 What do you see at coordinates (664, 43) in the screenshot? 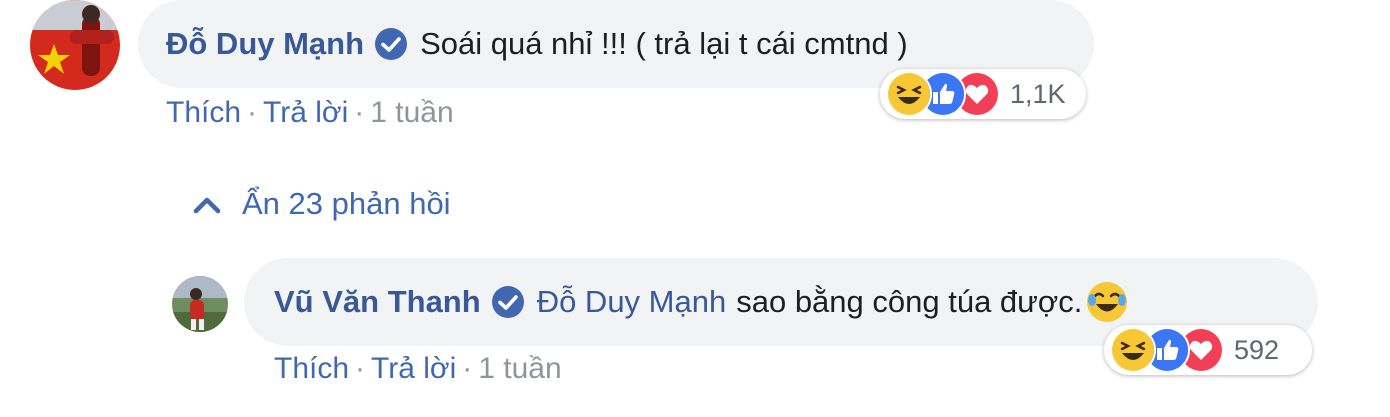
I see `comment-text: Soái quá nhỉ !!! ( trả lại t cái cmtnd )` at bounding box center [664, 43].